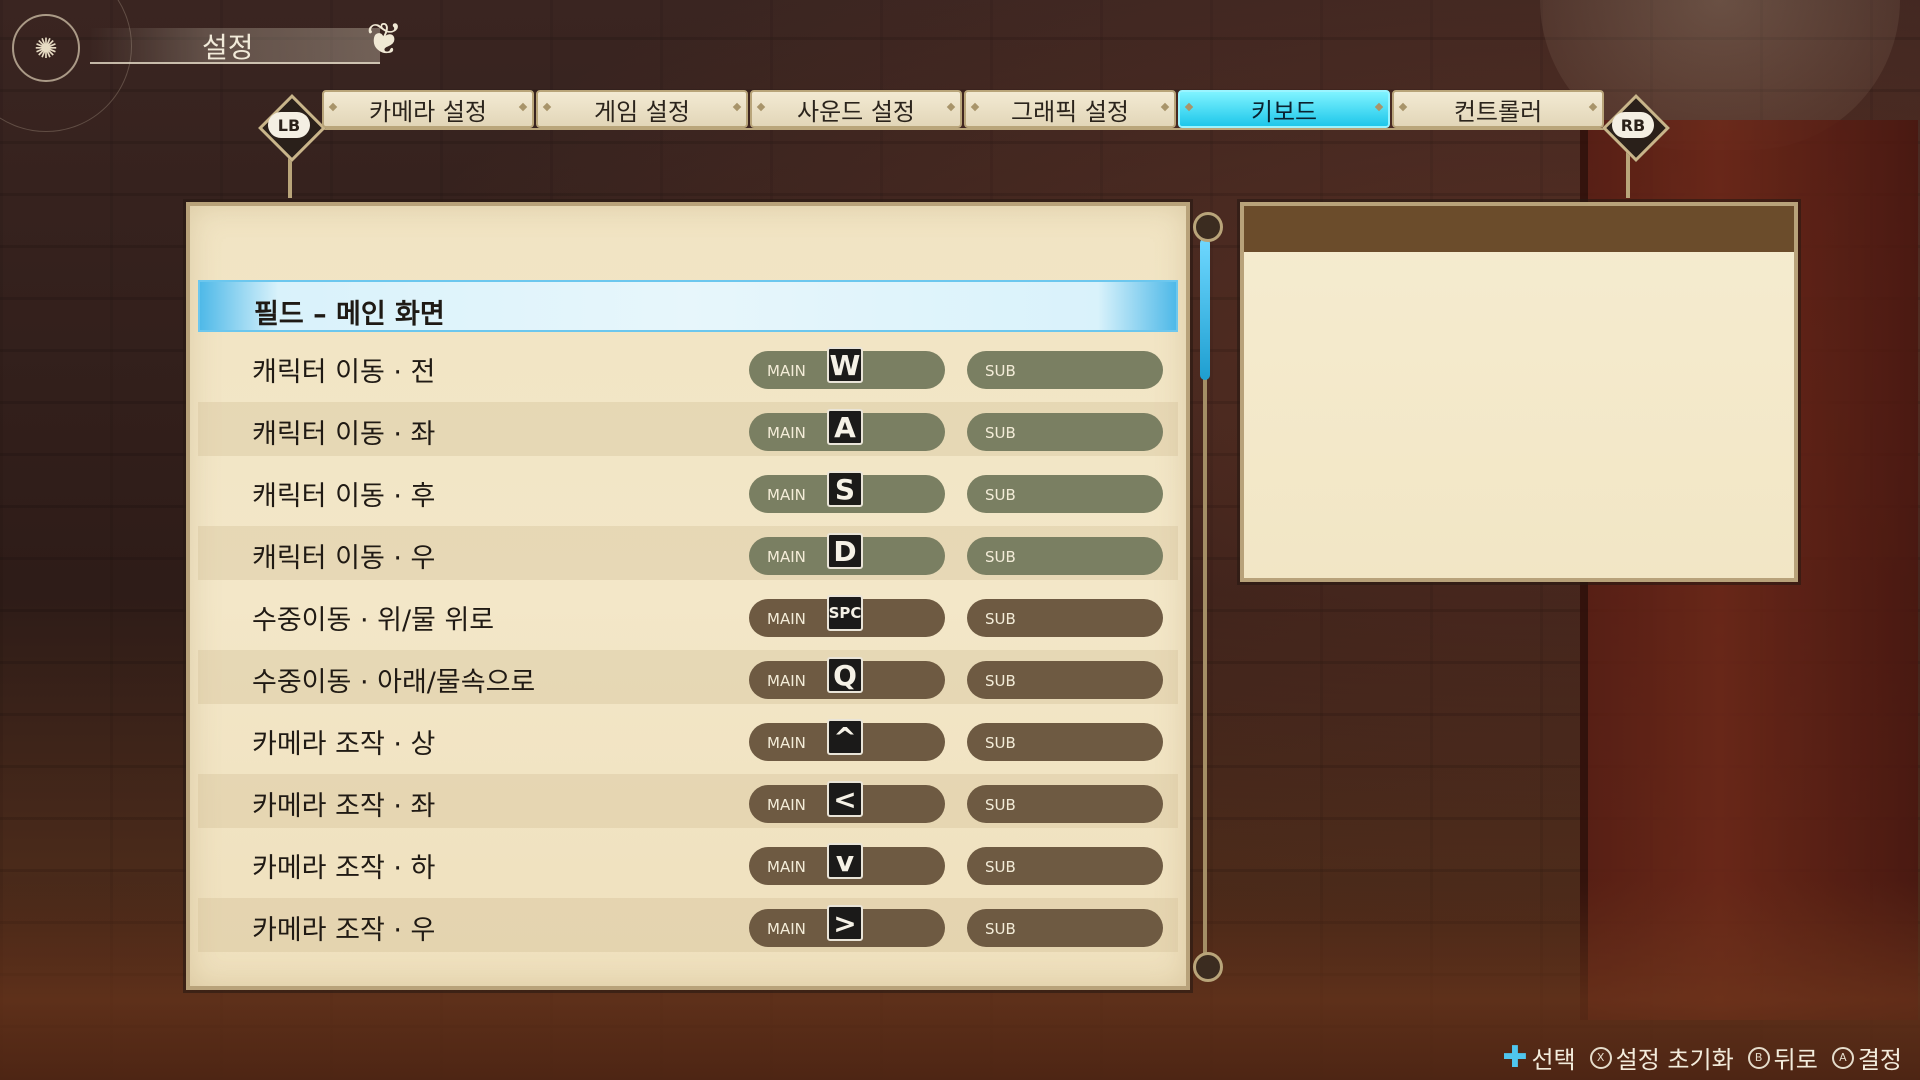 Image resolution: width=1920 pixels, height=1080 pixels. What do you see at coordinates (373, 620) in the screenshot?
I see `binding-label: 수중이동 · 위/물 위로` at bounding box center [373, 620].